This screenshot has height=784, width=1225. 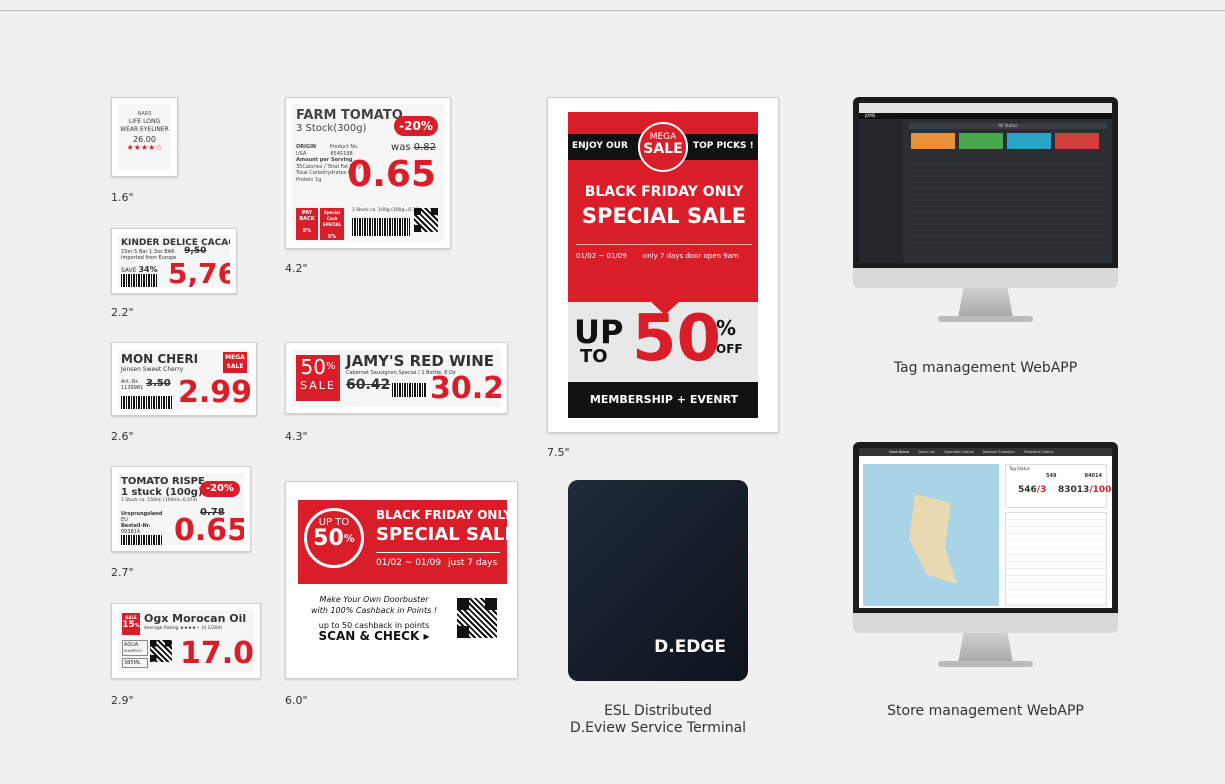 I want to click on promo-line2: with 100% Cashback in Points !, so click(x=374, y=610).